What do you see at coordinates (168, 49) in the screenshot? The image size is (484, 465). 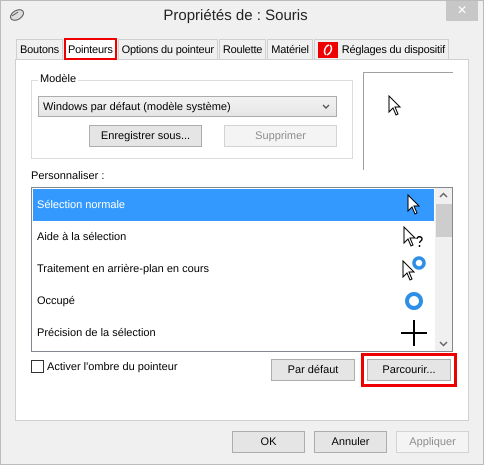 I see `tab: Options du pointeur` at bounding box center [168, 49].